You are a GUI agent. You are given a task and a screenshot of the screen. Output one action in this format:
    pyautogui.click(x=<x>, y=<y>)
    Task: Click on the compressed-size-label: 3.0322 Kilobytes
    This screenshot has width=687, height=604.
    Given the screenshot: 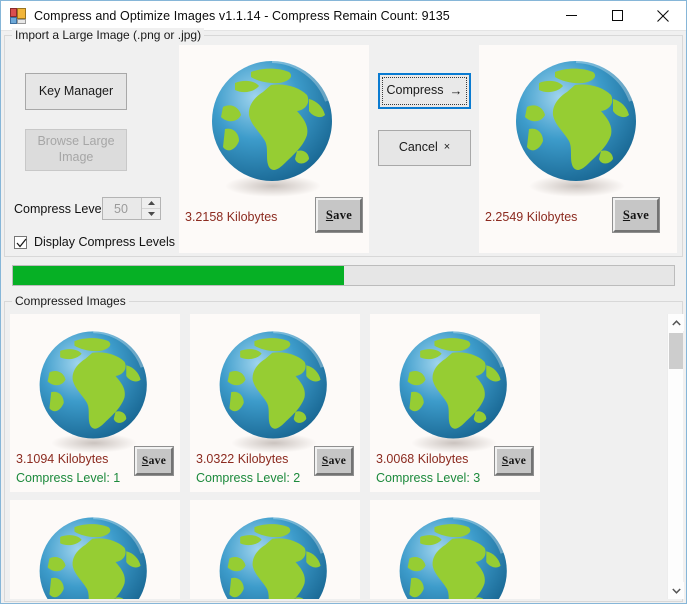 What is the action you would take?
    pyautogui.click(x=242, y=459)
    